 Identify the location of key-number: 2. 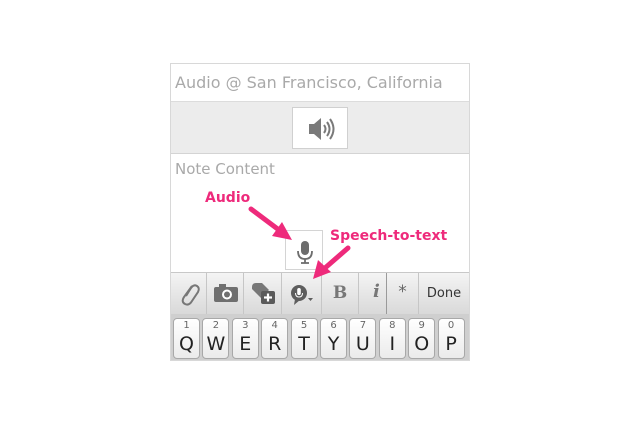
(216, 325).